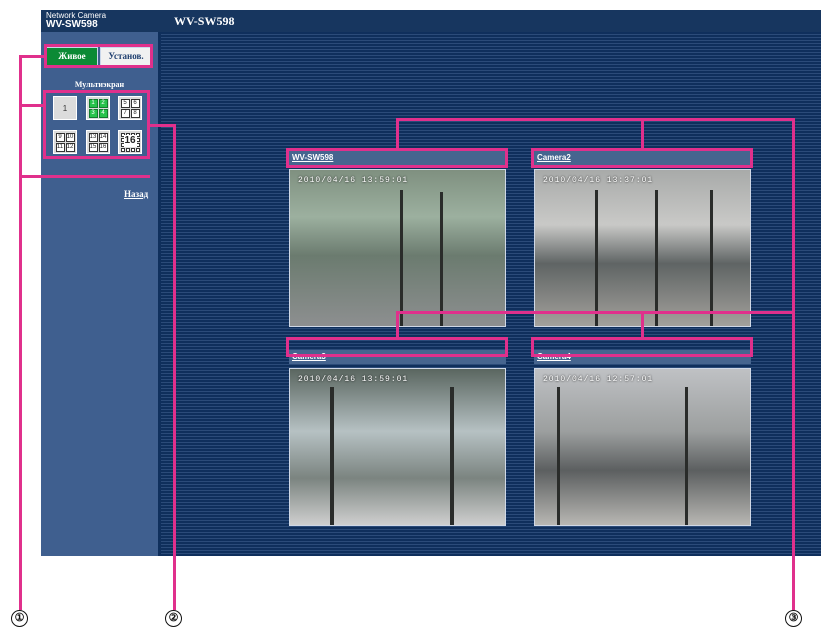 The image size is (821, 630). I want to click on camera-image-1: 2010/04/16 13:59:01, so click(397, 248).